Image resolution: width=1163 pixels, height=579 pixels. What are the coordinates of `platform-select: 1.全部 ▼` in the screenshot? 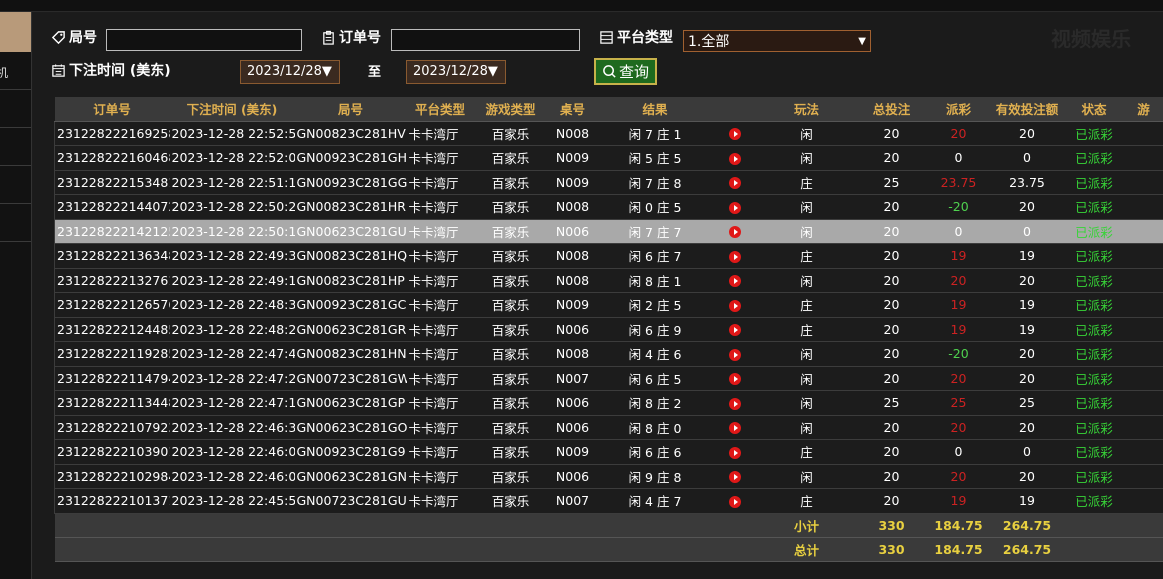 It's located at (777, 41).